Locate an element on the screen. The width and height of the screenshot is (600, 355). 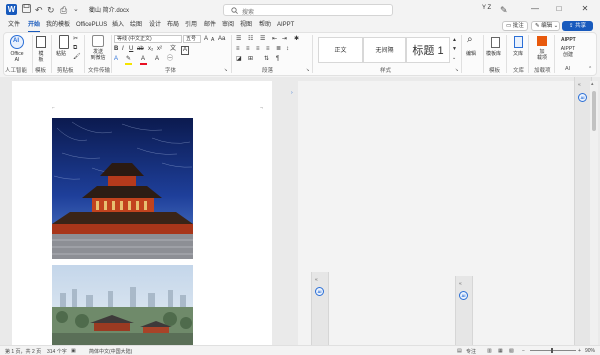
print-layout-icon: ▦ is located at coordinates (500, 351).